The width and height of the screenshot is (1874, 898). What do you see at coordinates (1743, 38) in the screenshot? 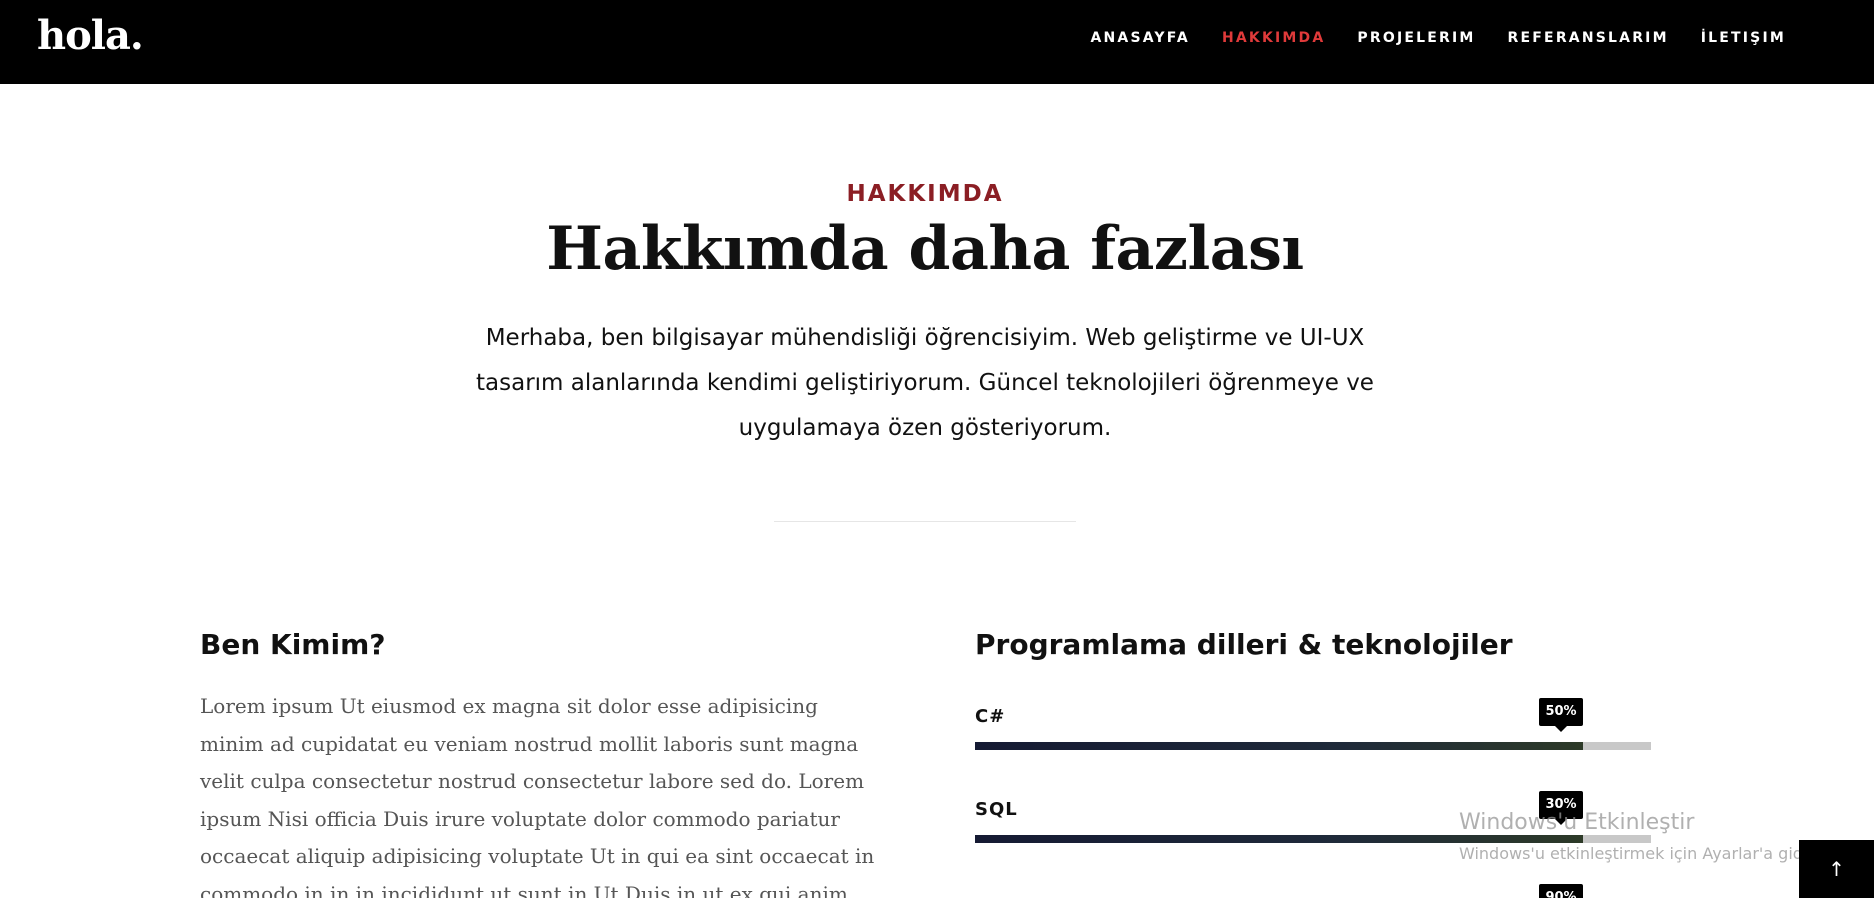
I see `nav-item-iletisim: İLETIŞIM` at bounding box center [1743, 38].